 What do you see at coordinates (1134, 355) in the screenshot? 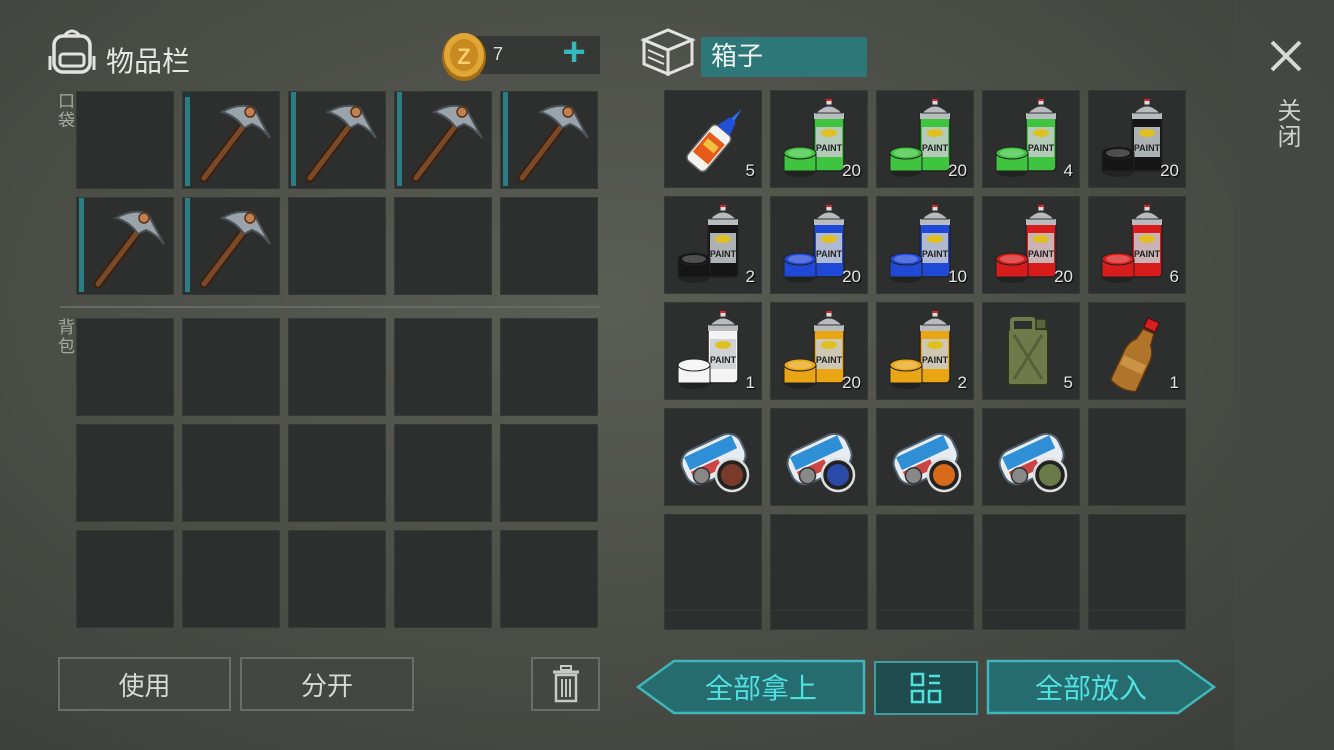
I see `bottle-icon` at bounding box center [1134, 355].